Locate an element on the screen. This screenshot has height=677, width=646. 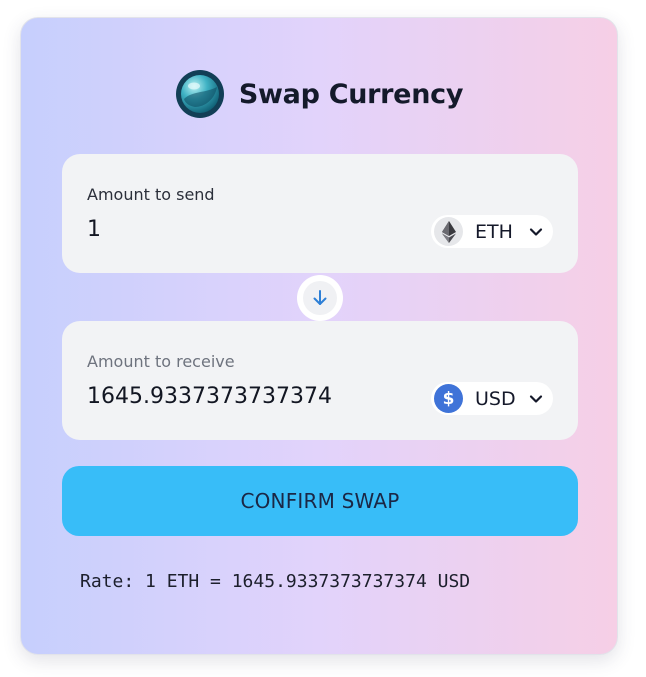
arrow-down-icon is located at coordinates (320, 297).